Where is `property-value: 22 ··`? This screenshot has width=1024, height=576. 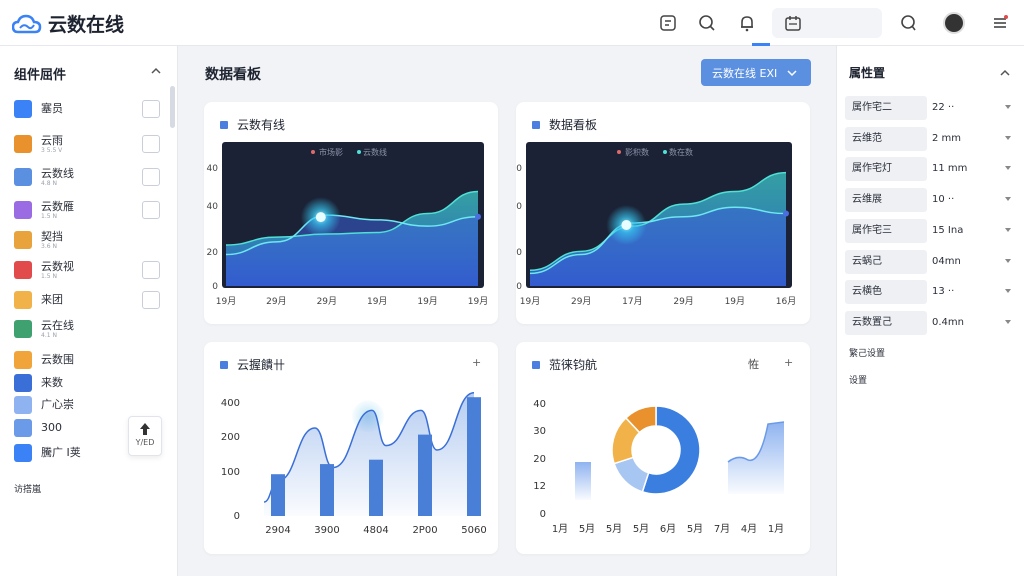
property-value: 22 ·· is located at coordinates (943, 108).